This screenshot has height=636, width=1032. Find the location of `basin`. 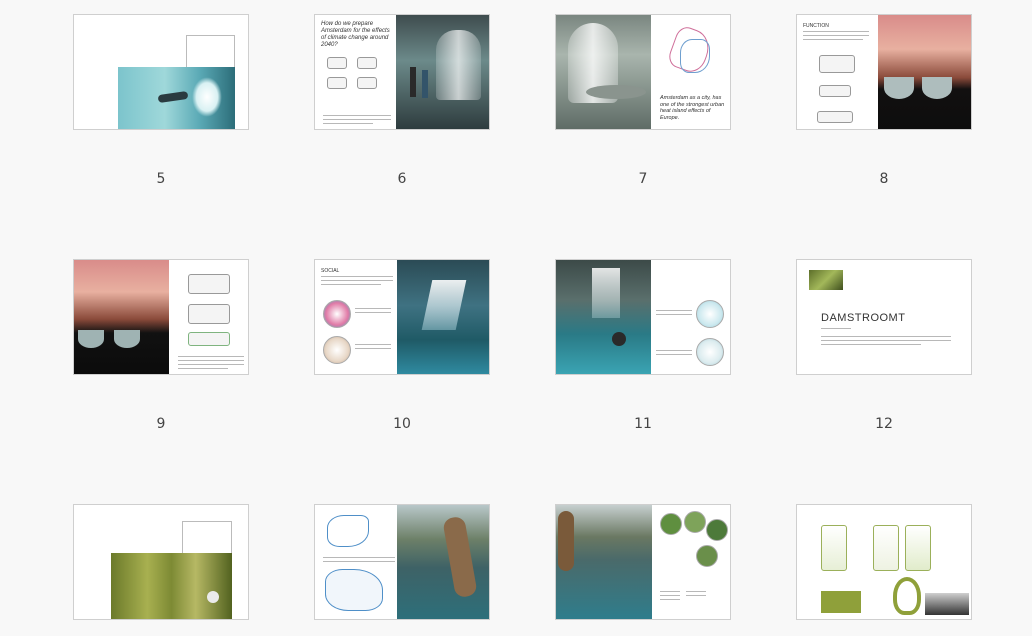

basin is located at coordinates (616, 92).